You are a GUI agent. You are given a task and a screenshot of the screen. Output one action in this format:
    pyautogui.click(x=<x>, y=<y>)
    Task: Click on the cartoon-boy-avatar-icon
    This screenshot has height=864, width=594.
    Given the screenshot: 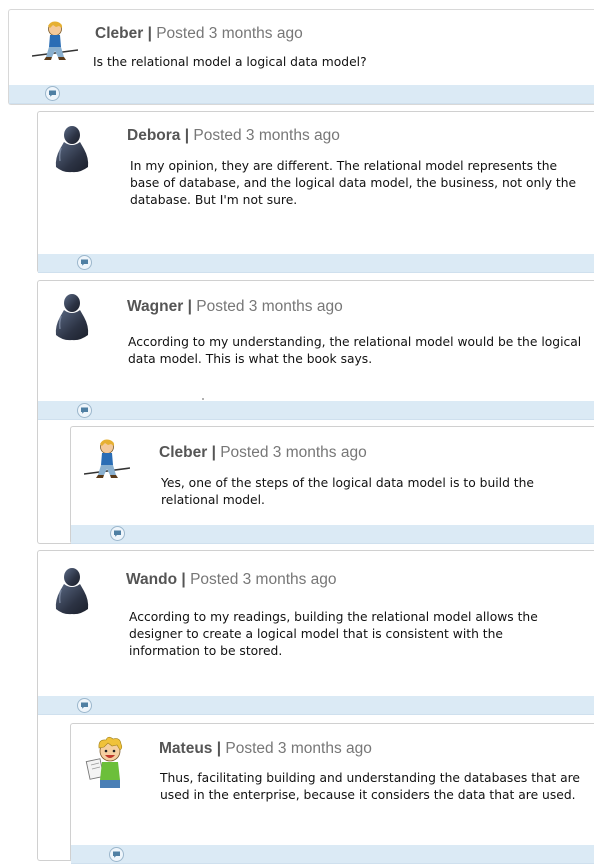 What is the action you would take?
    pyautogui.click(x=107, y=765)
    